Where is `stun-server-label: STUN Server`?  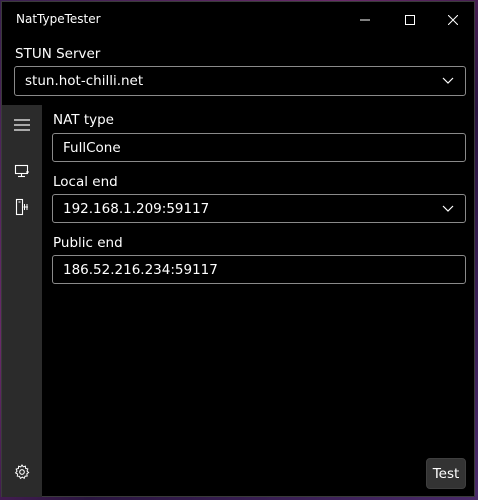
stun-server-label: STUN Server is located at coordinates (58, 54).